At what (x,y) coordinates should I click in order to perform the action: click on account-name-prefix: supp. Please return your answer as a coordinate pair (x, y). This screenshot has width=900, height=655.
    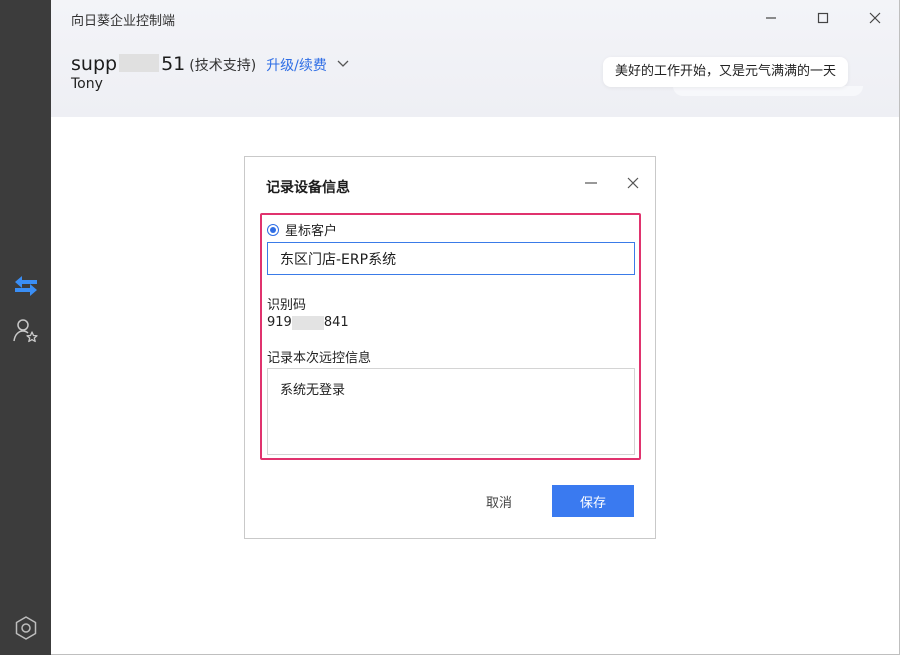
    Looking at the image, I should click on (94, 64).